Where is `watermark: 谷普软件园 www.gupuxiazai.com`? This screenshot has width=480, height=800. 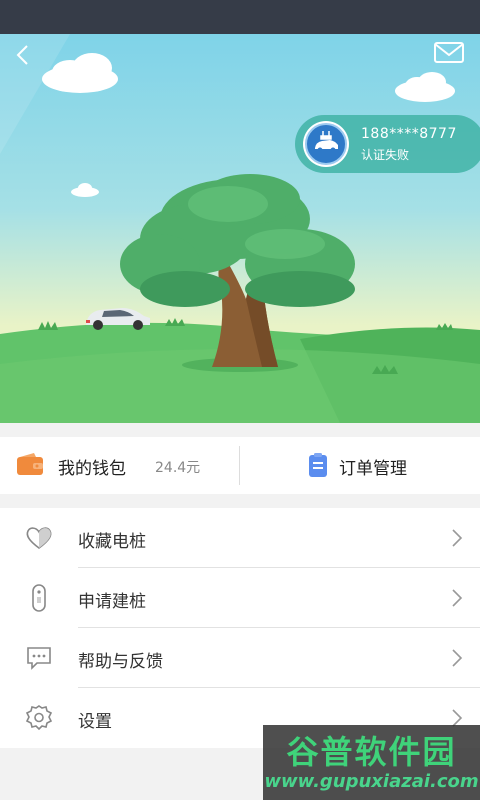 watermark: 谷普软件园 www.gupuxiazai.com is located at coordinates (371, 762).